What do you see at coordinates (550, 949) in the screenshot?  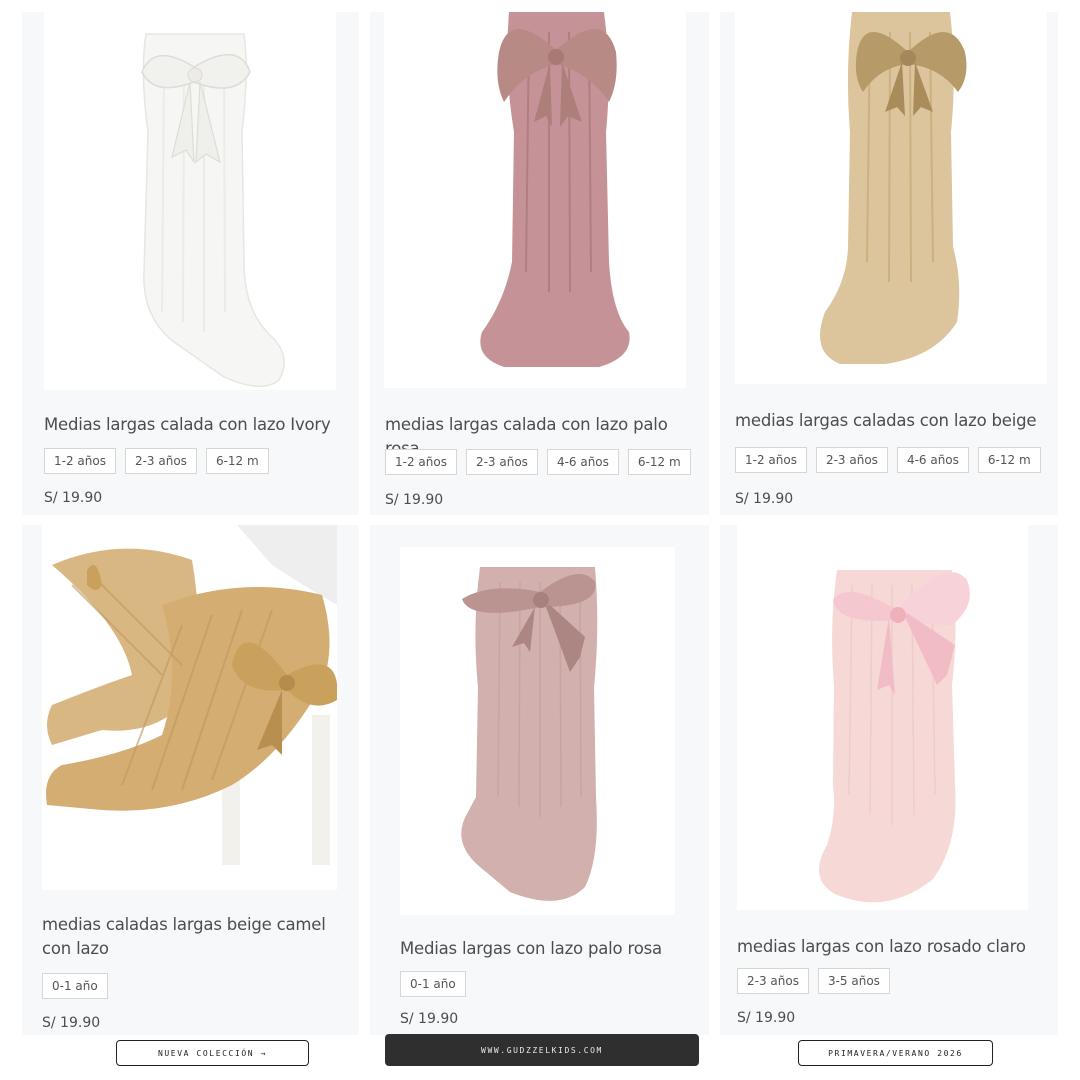 I see `product-title: Medias largas con lazo palo rosa` at bounding box center [550, 949].